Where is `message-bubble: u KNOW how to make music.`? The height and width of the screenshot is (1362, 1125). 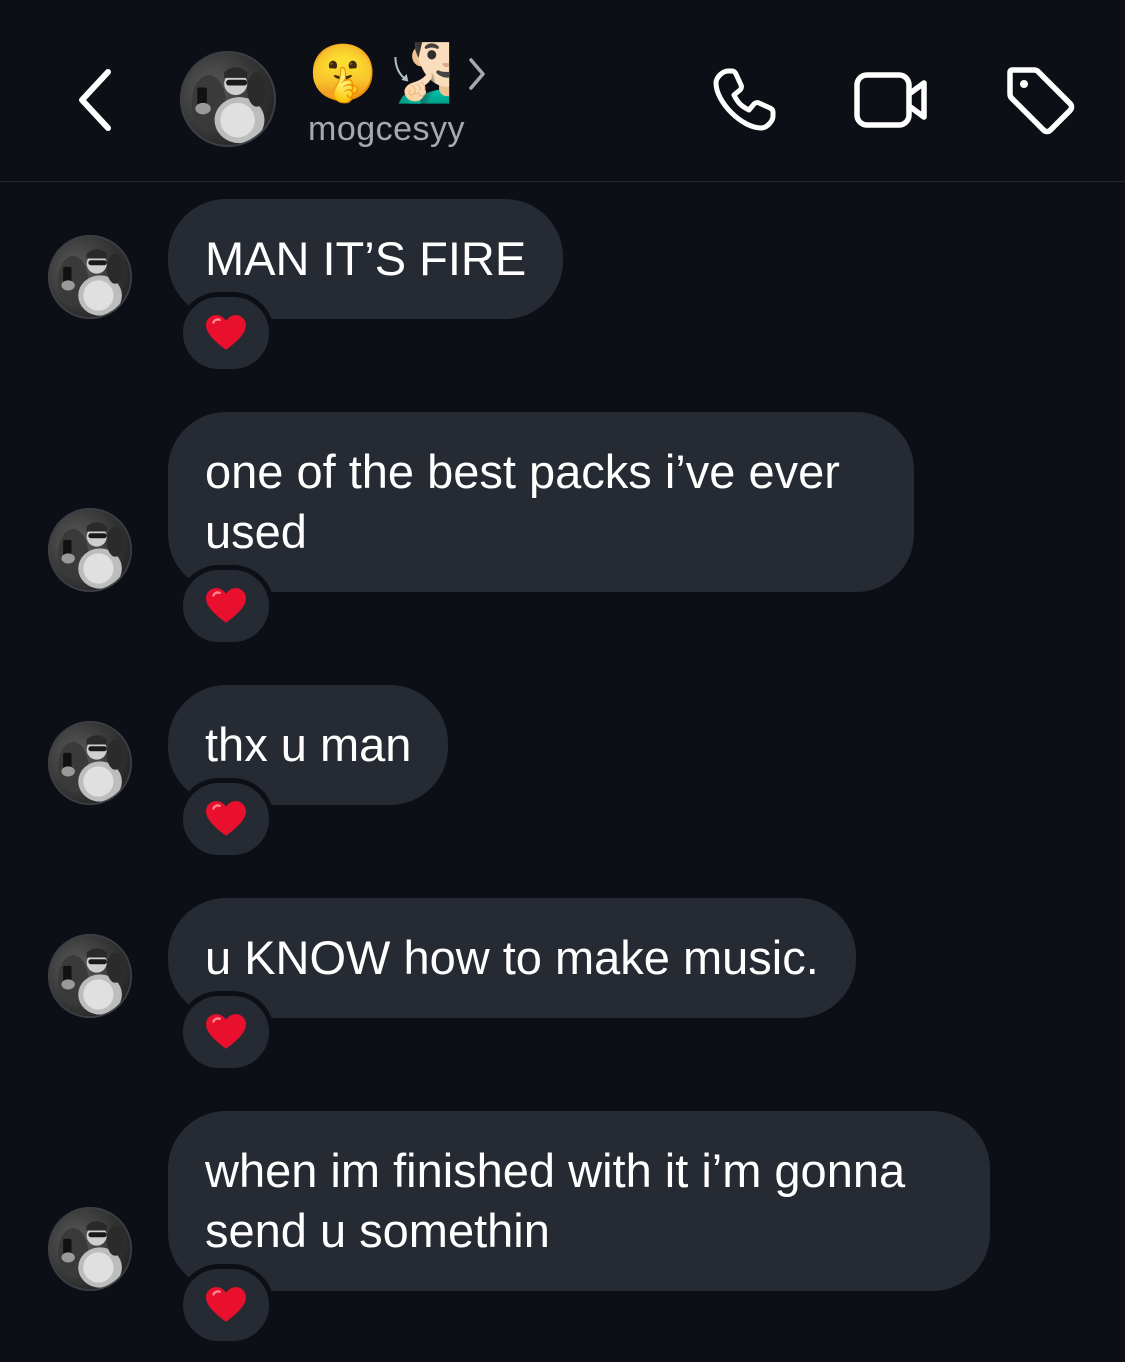 message-bubble: u KNOW how to make music. is located at coordinates (512, 958).